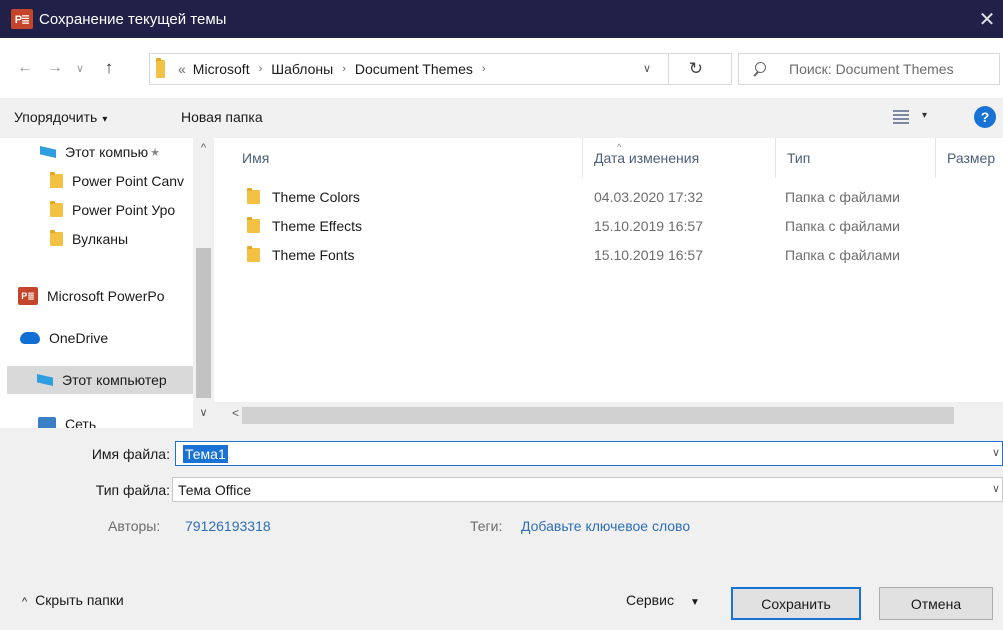  What do you see at coordinates (486, 526) in the screenshot?
I see `tags-label: Теги:` at bounding box center [486, 526].